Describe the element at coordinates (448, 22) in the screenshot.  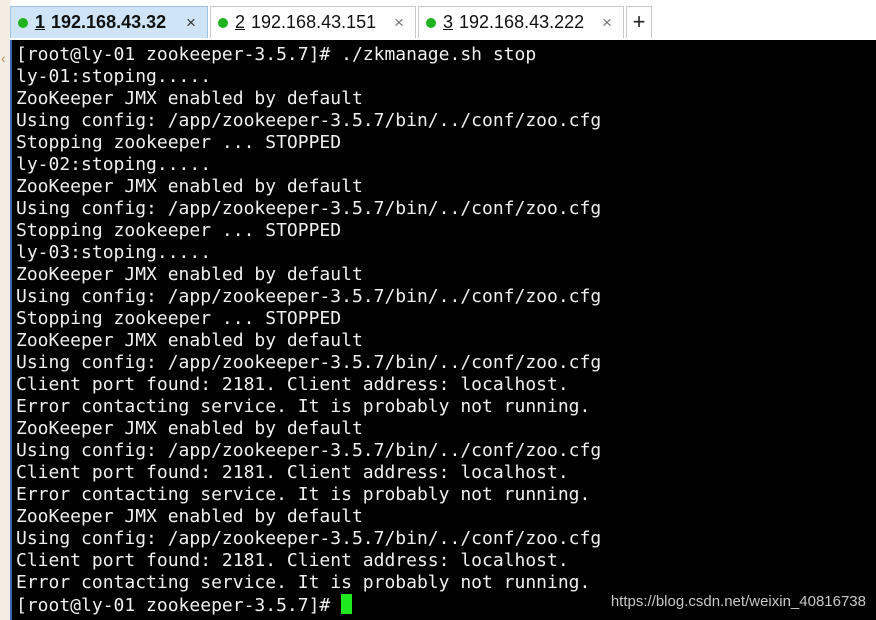
I see `tab-number: 3` at that location.